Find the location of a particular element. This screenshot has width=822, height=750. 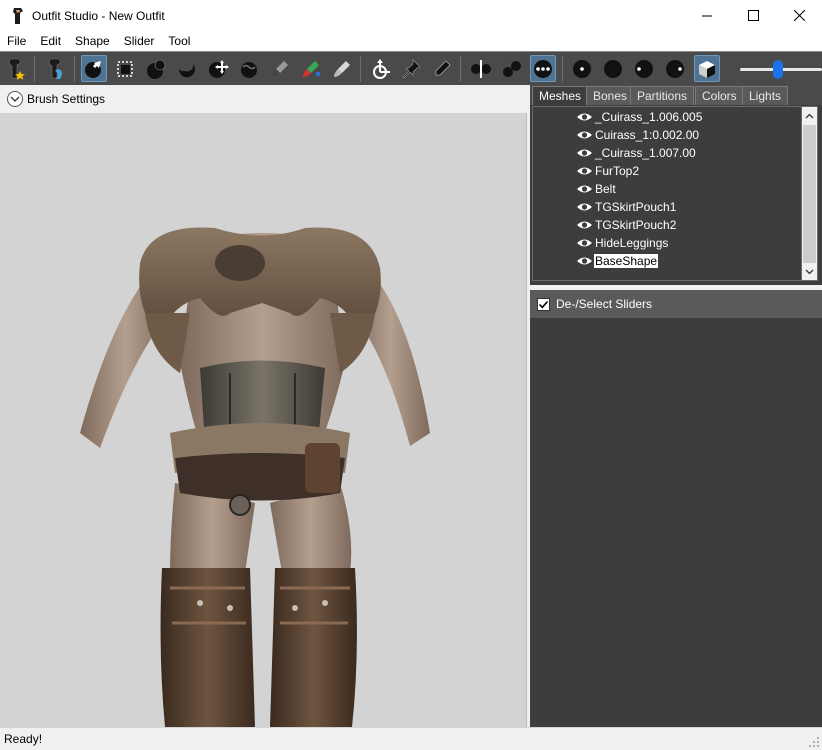

list-item: HideLeggings is located at coordinates (622, 242).